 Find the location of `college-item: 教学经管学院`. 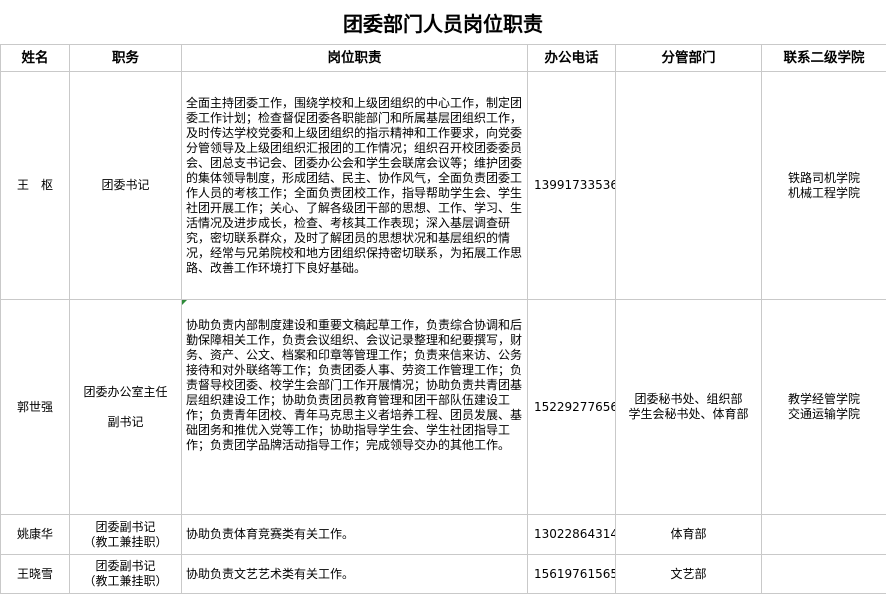

college-item: 教学经管学院 is located at coordinates (824, 399).